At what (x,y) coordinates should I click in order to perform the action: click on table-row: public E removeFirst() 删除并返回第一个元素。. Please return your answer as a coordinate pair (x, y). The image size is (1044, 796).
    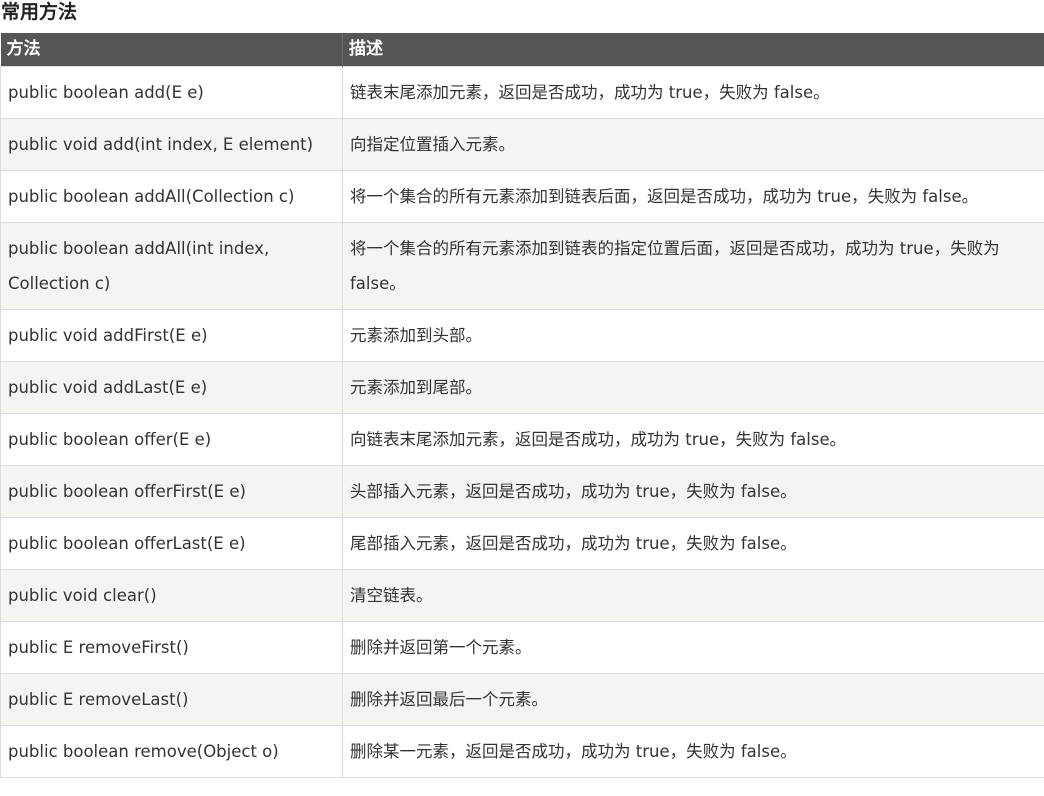
    Looking at the image, I should click on (522, 647).